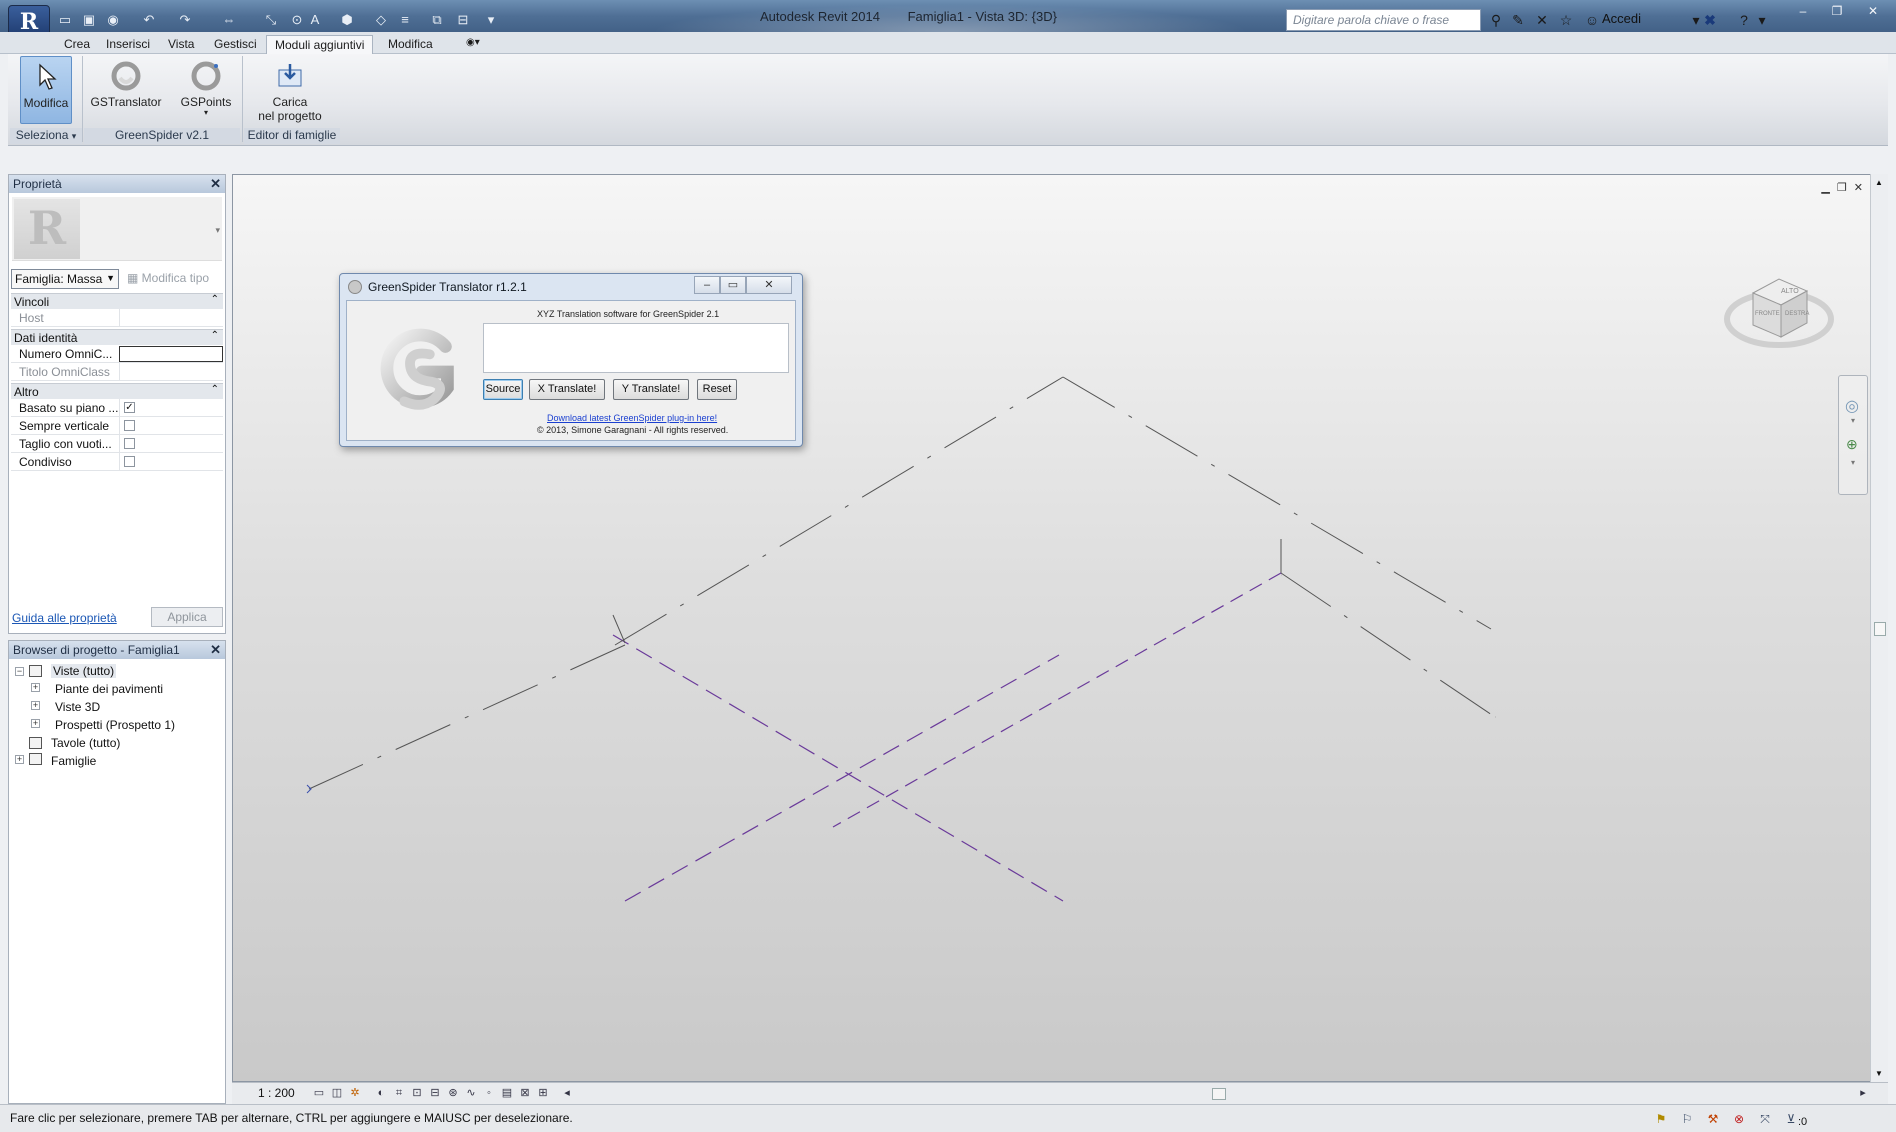 This screenshot has width=1896, height=1132. I want to click on constraints-icon: ⊠, so click(525, 1093).